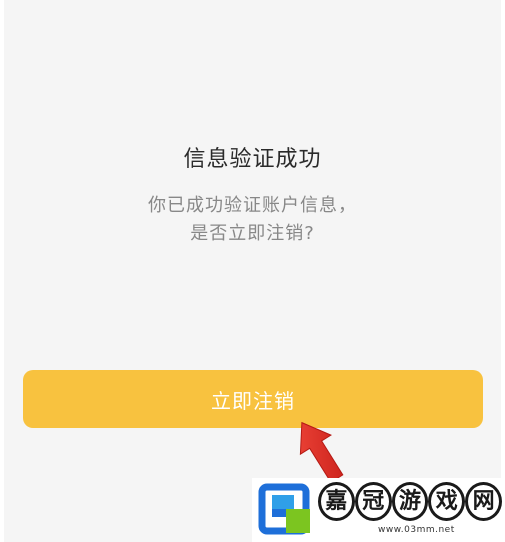 Image resolution: width=505 pixels, height=542 pixels. Describe the element at coordinates (373, 501) in the screenshot. I see `watermark-char: 冠` at that location.